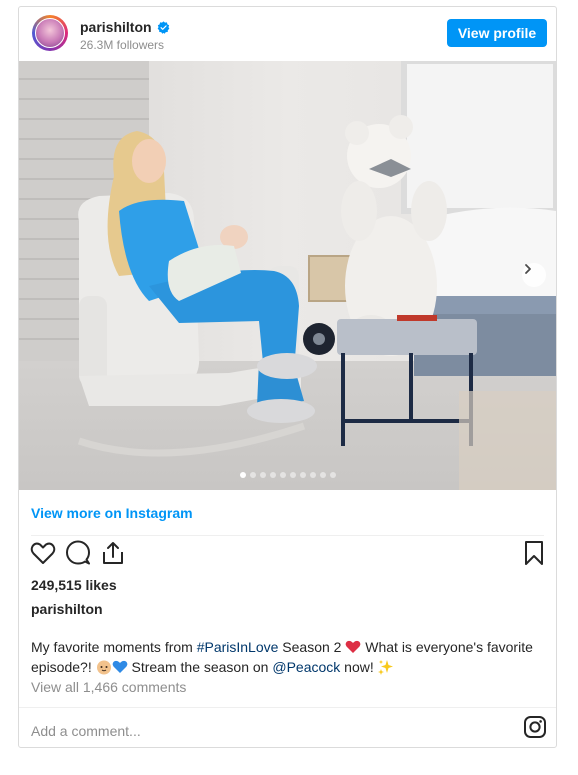  Describe the element at coordinates (114, 647) in the screenshot. I see `caption-text: My favorite moments from` at that location.